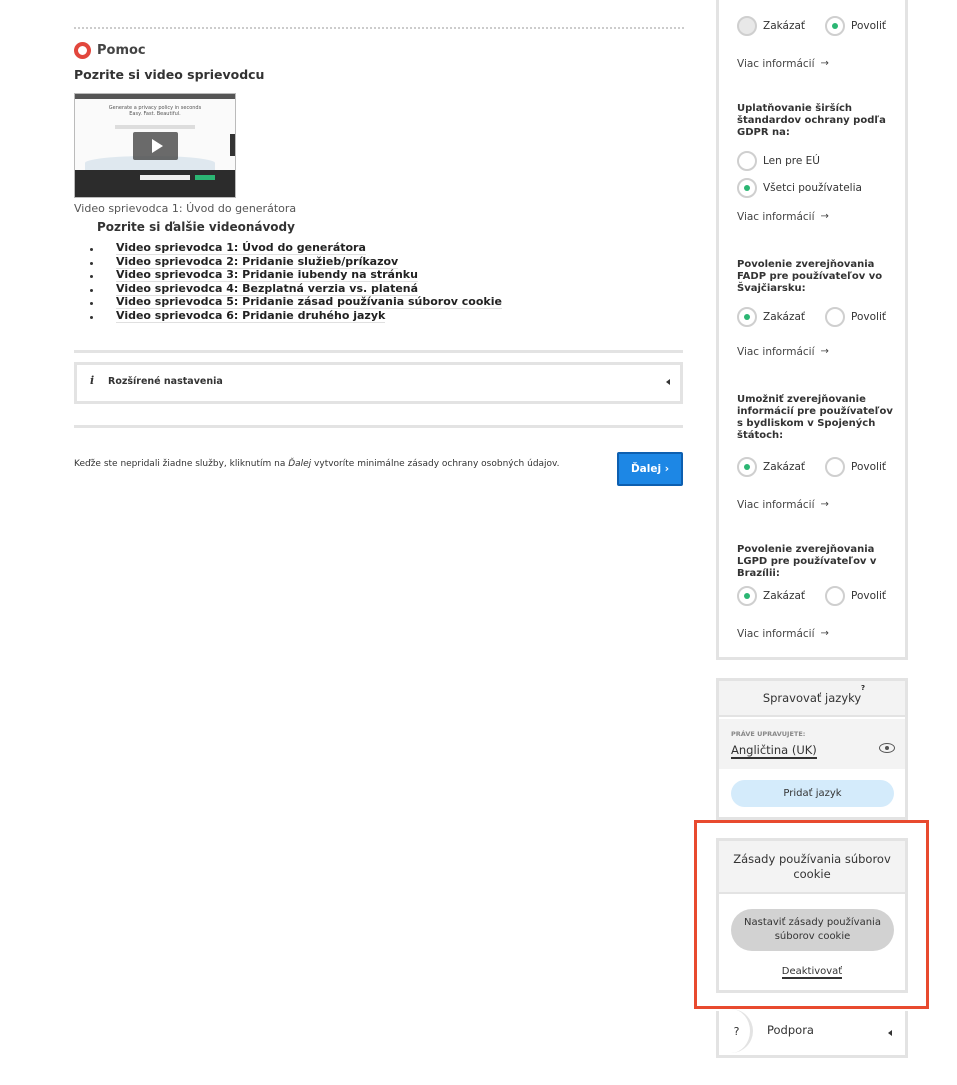  What do you see at coordinates (379, 28) in the screenshot?
I see `section-divider` at bounding box center [379, 28].